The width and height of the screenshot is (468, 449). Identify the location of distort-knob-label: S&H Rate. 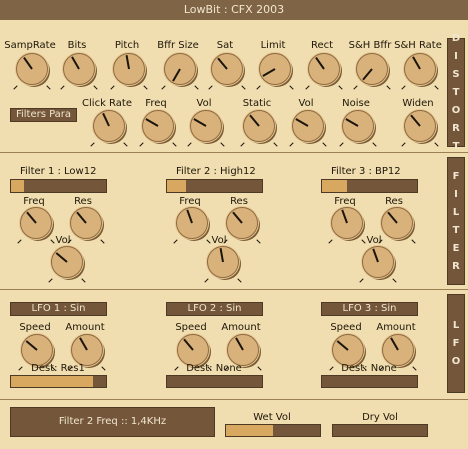
(418, 45).